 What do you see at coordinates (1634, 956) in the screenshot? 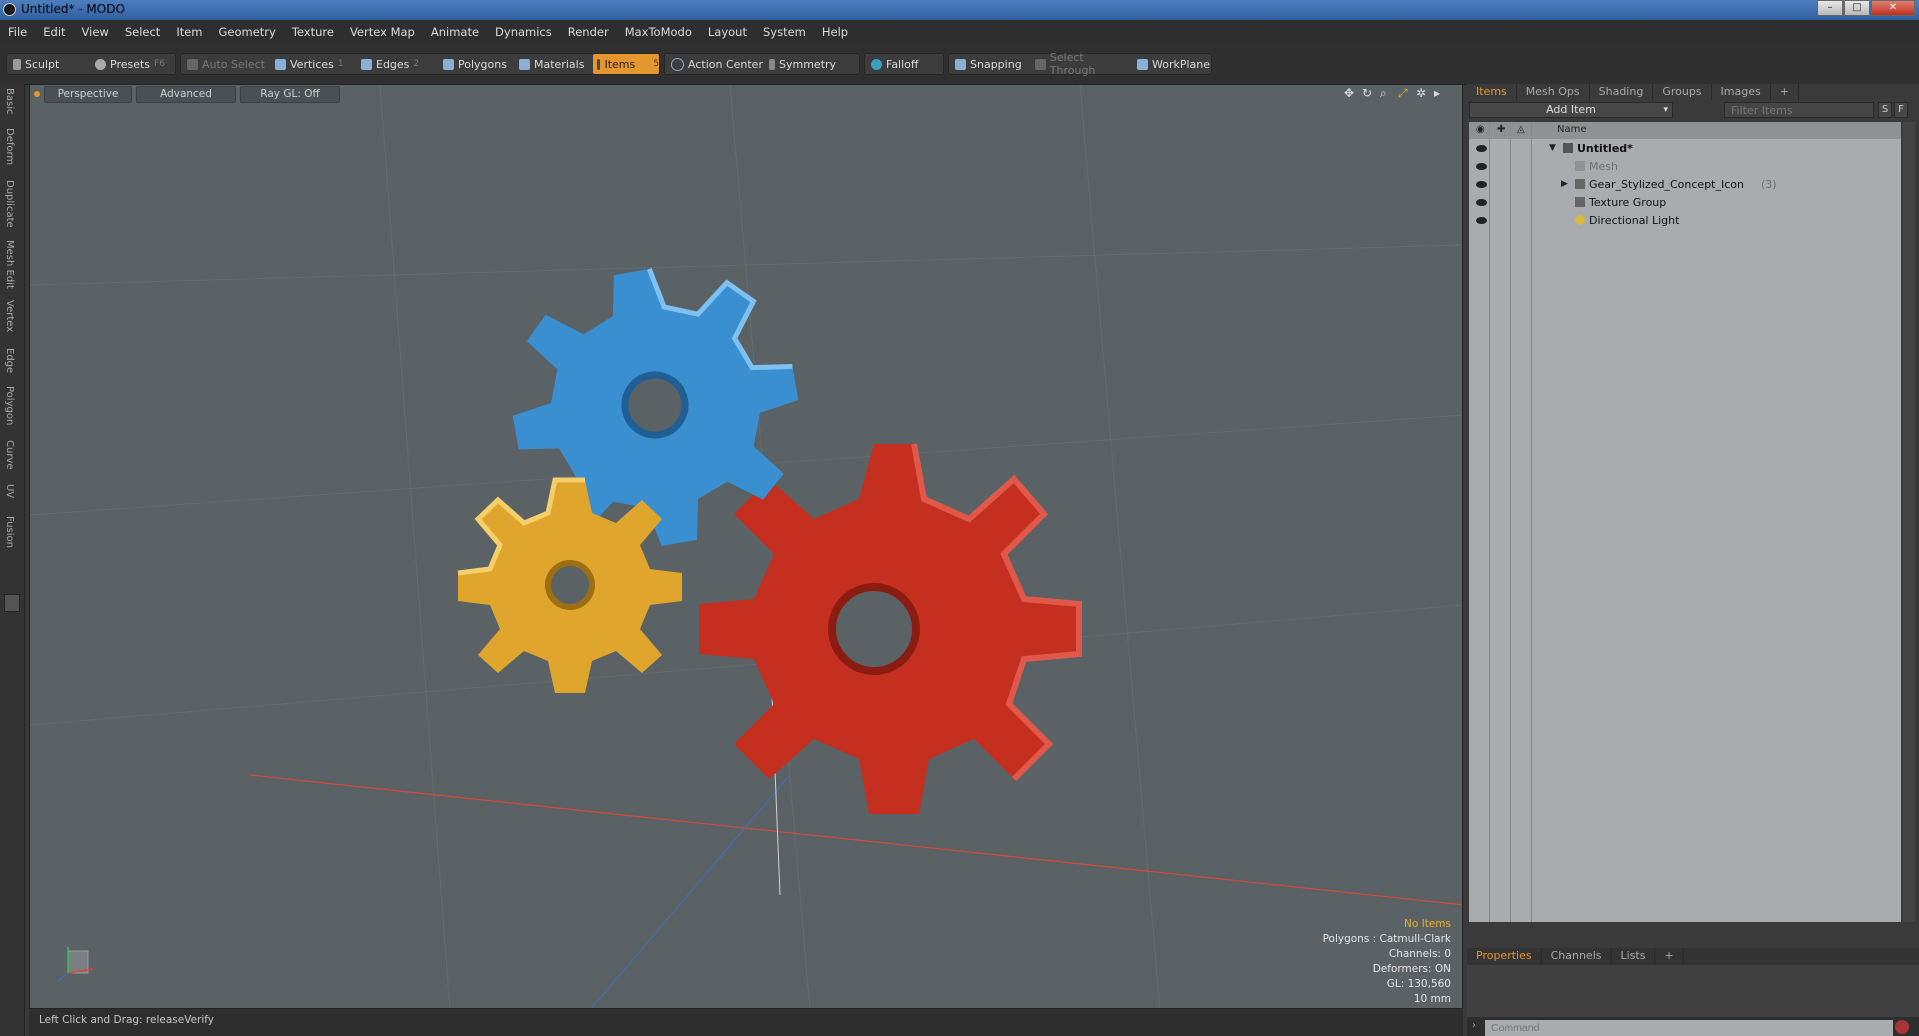
I see `tab-lists: Lists` at bounding box center [1634, 956].